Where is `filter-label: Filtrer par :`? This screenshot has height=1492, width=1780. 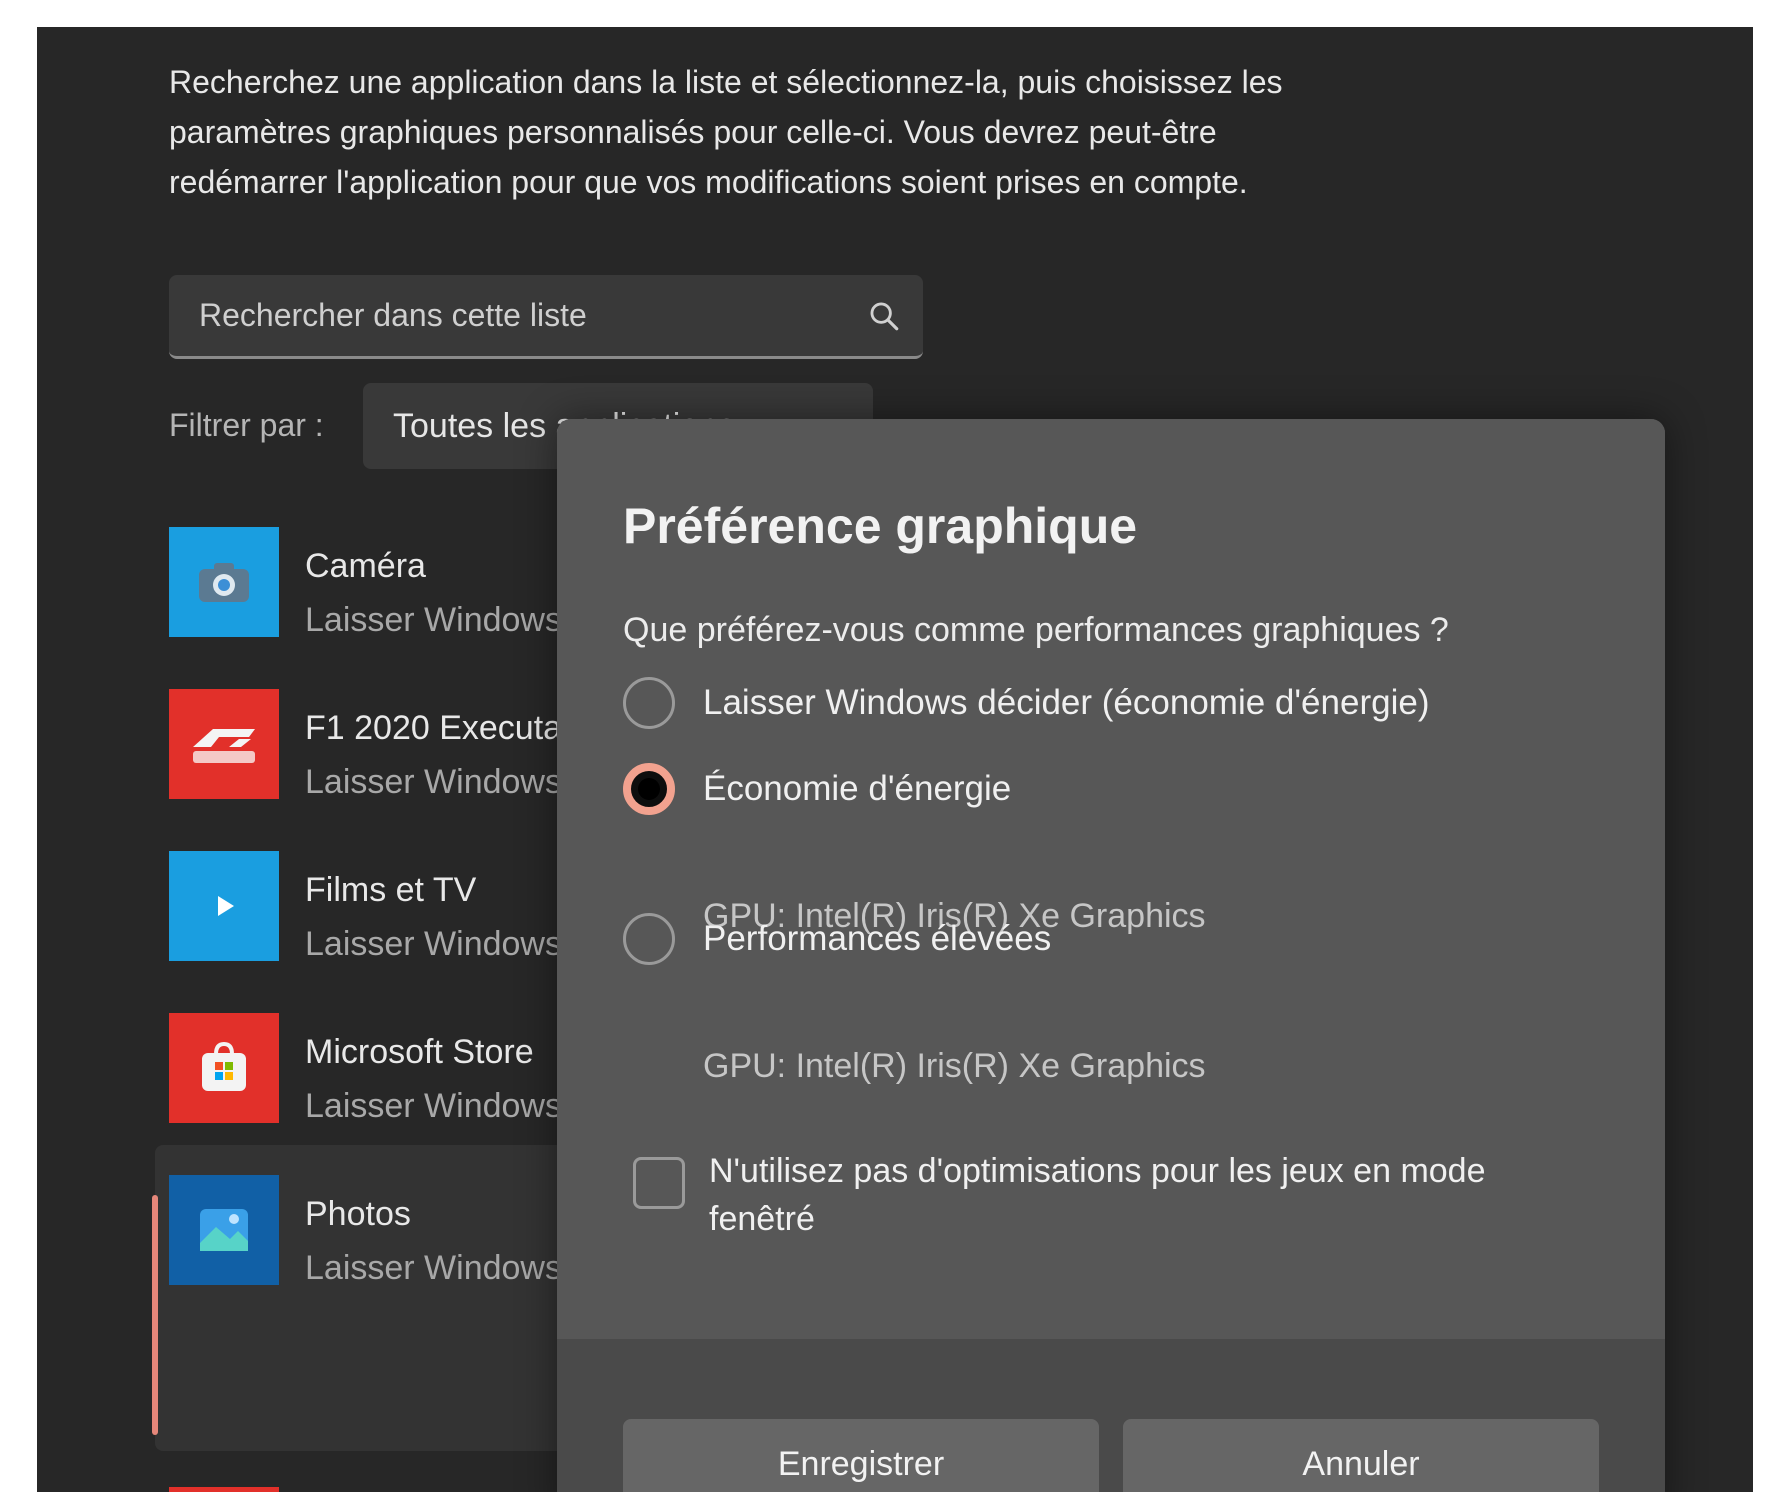 filter-label: Filtrer par : is located at coordinates (246, 425).